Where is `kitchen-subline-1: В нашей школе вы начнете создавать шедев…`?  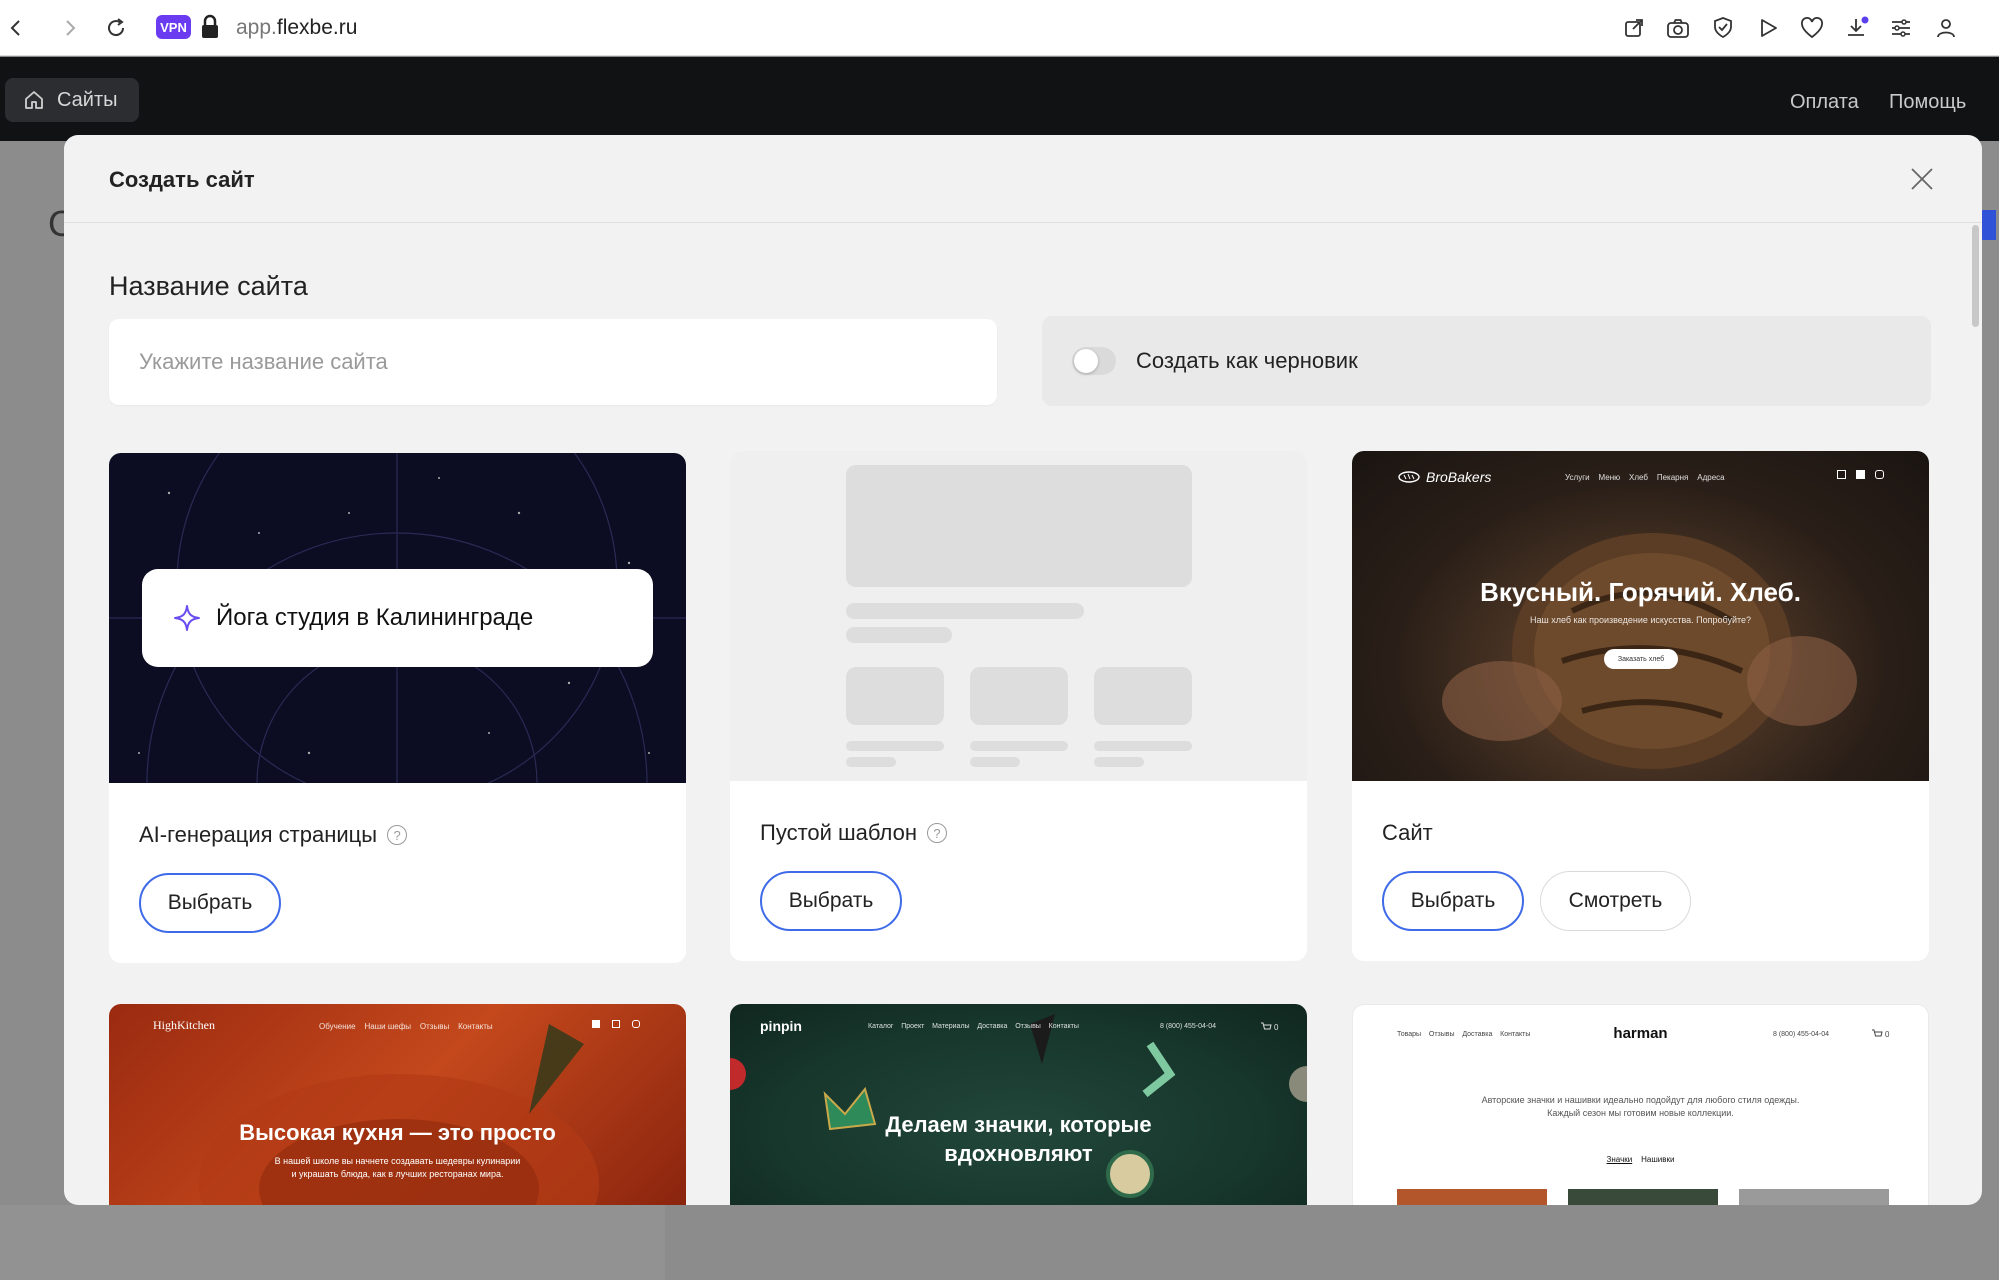
kitchen-subline-1: В нашей школе вы начнете создавать шедев… is located at coordinates (397, 1161).